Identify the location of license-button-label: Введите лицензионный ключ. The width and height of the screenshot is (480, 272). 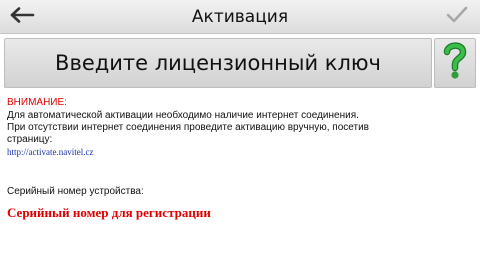
(218, 63).